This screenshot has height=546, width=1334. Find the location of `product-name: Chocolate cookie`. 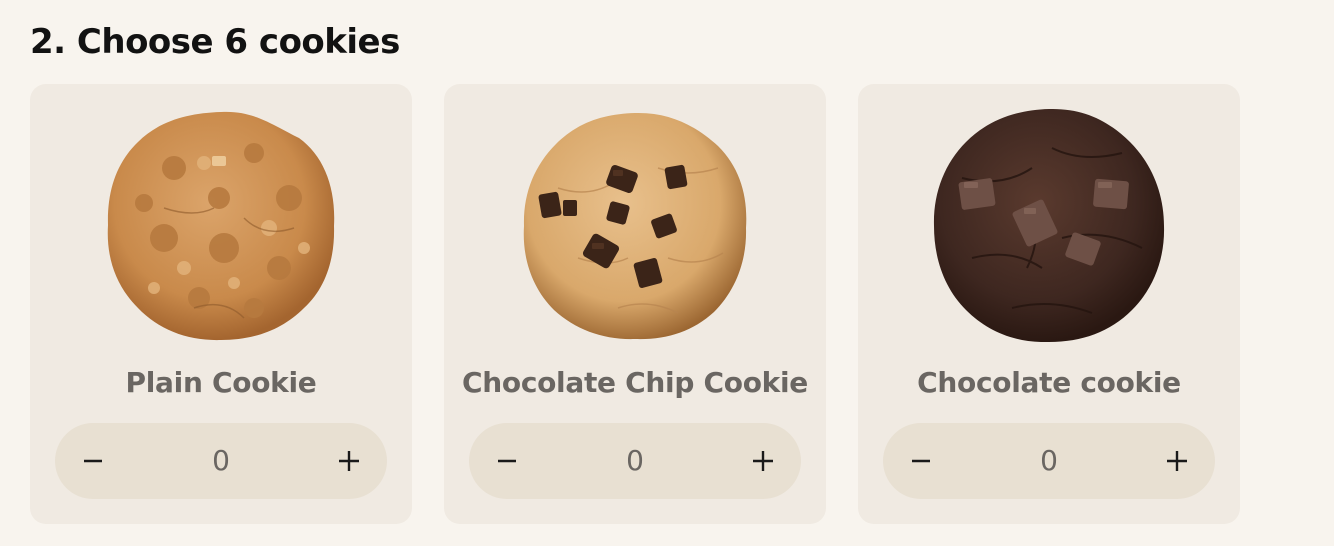

product-name: Chocolate cookie is located at coordinates (1049, 382).